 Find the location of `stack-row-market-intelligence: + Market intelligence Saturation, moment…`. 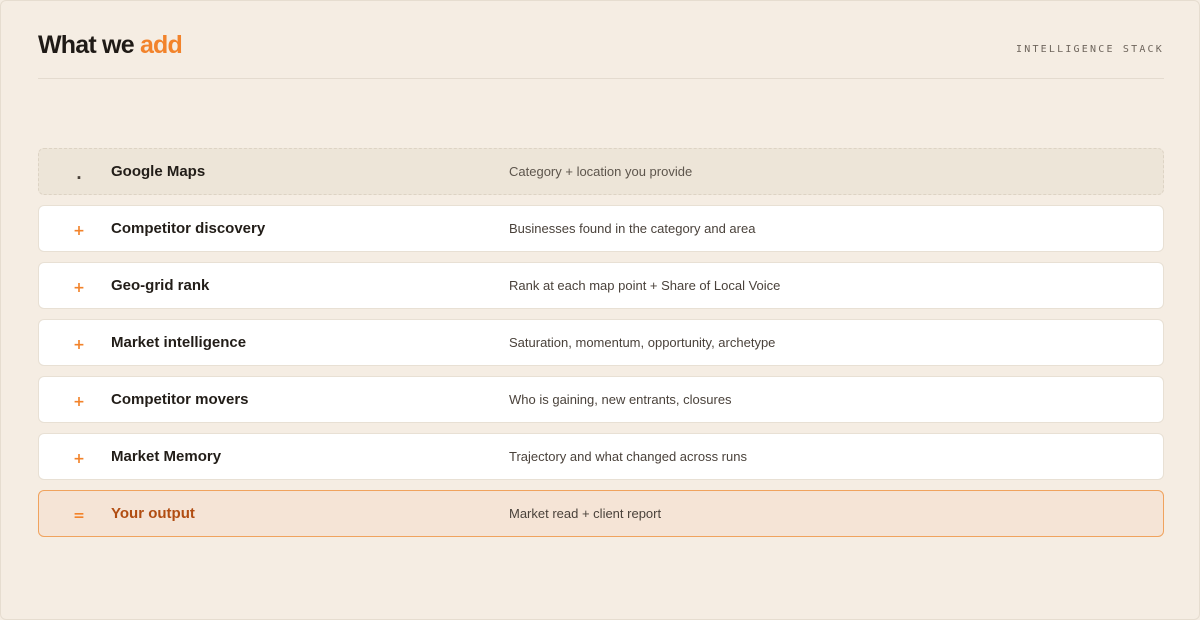

stack-row-market-intelligence: + Market intelligence Saturation, moment… is located at coordinates (601, 342).